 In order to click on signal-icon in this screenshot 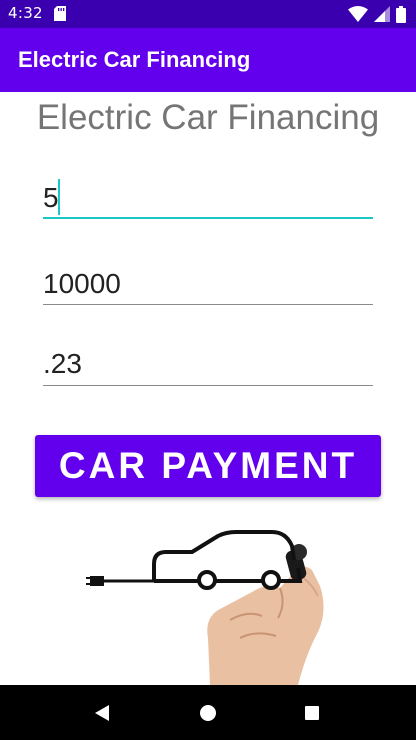, I will do `click(382, 14)`.